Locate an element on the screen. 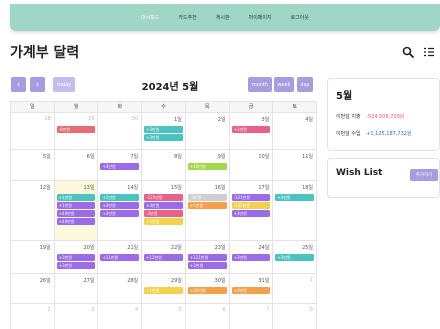 This screenshot has height=329, width=440. day-cell: 15일 -121만원 +3만원 -3만원 +2만원 is located at coordinates (164, 210).